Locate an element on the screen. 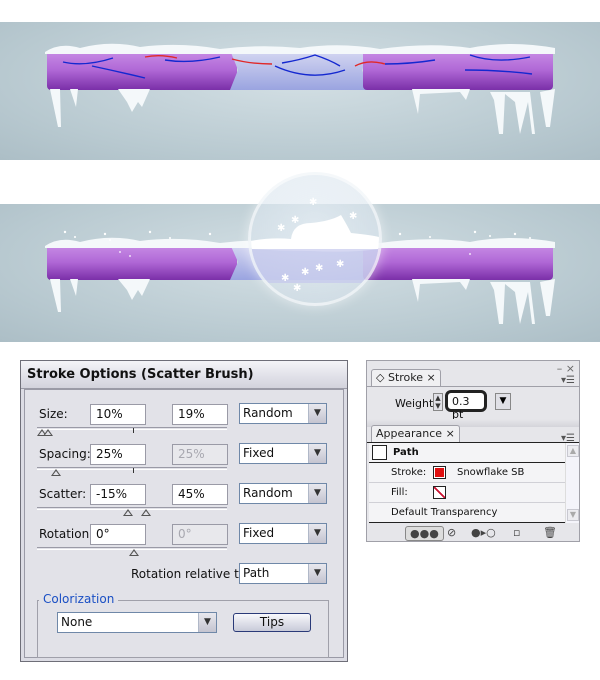 This screenshot has height=680, width=600. scatter-min-thumb is located at coordinates (128, 512).